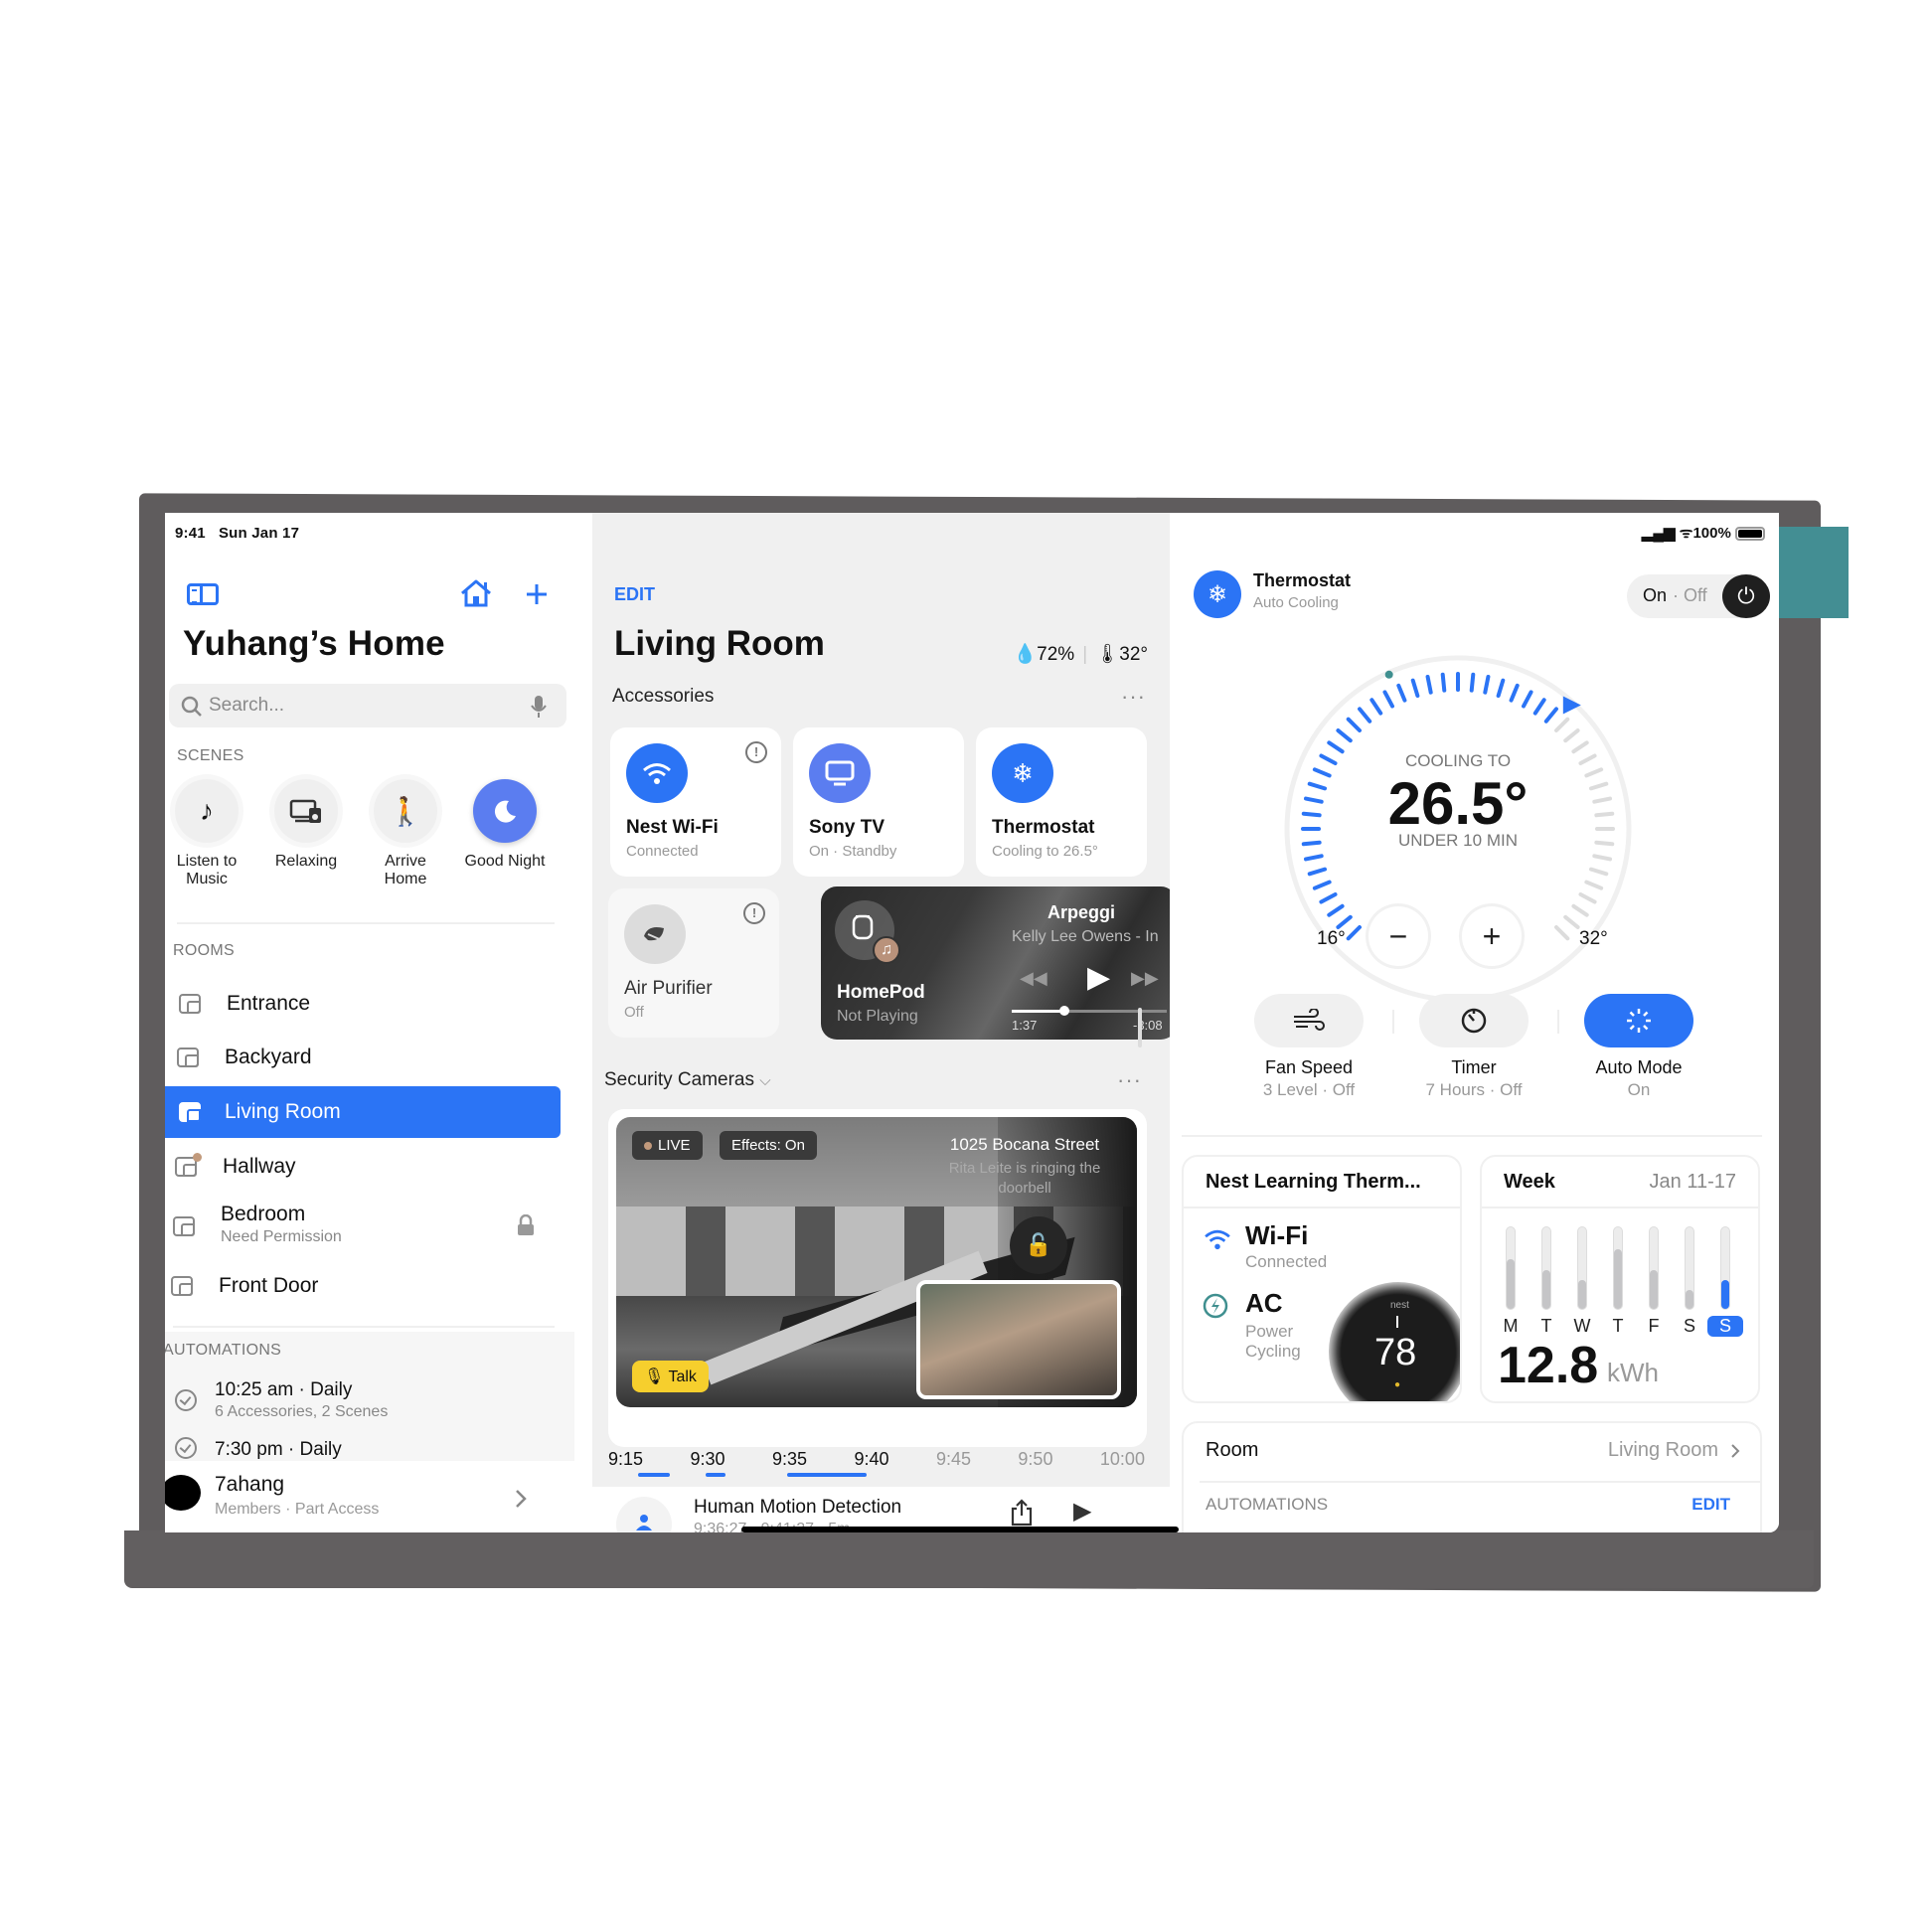 This screenshot has width=1932, height=1932. I want to click on scene-listen-to-music: ♪ Listen to Music, so click(206, 833).